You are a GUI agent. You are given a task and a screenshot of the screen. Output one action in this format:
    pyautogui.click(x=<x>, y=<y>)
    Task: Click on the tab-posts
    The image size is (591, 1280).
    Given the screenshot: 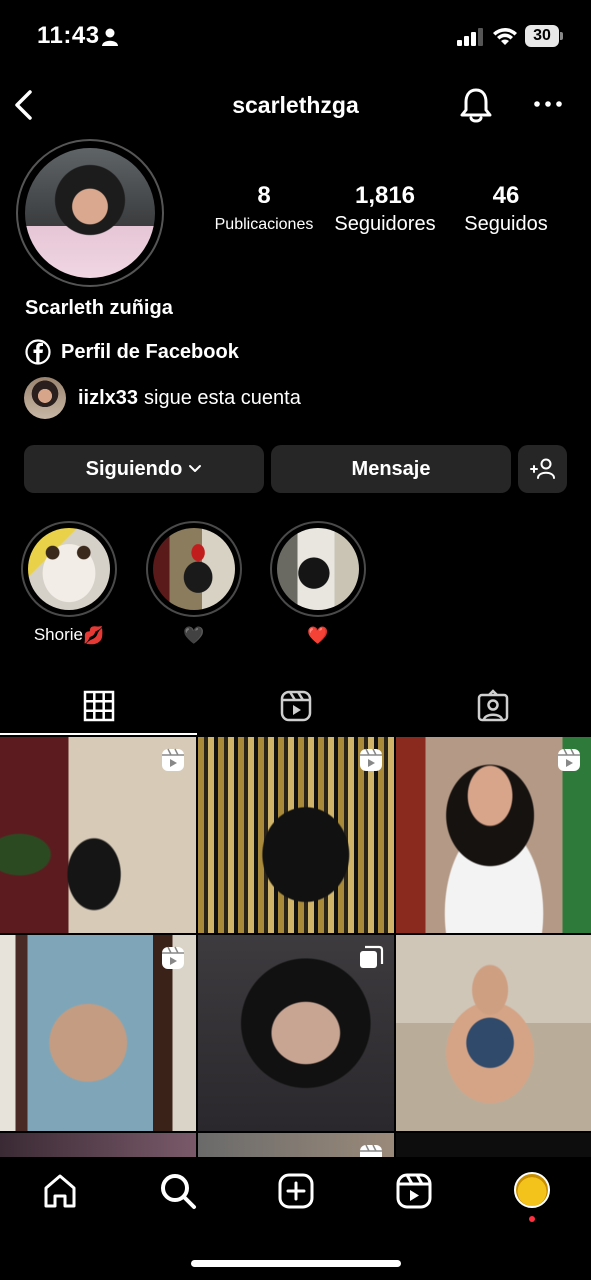 What is the action you would take?
    pyautogui.click(x=98, y=706)
    